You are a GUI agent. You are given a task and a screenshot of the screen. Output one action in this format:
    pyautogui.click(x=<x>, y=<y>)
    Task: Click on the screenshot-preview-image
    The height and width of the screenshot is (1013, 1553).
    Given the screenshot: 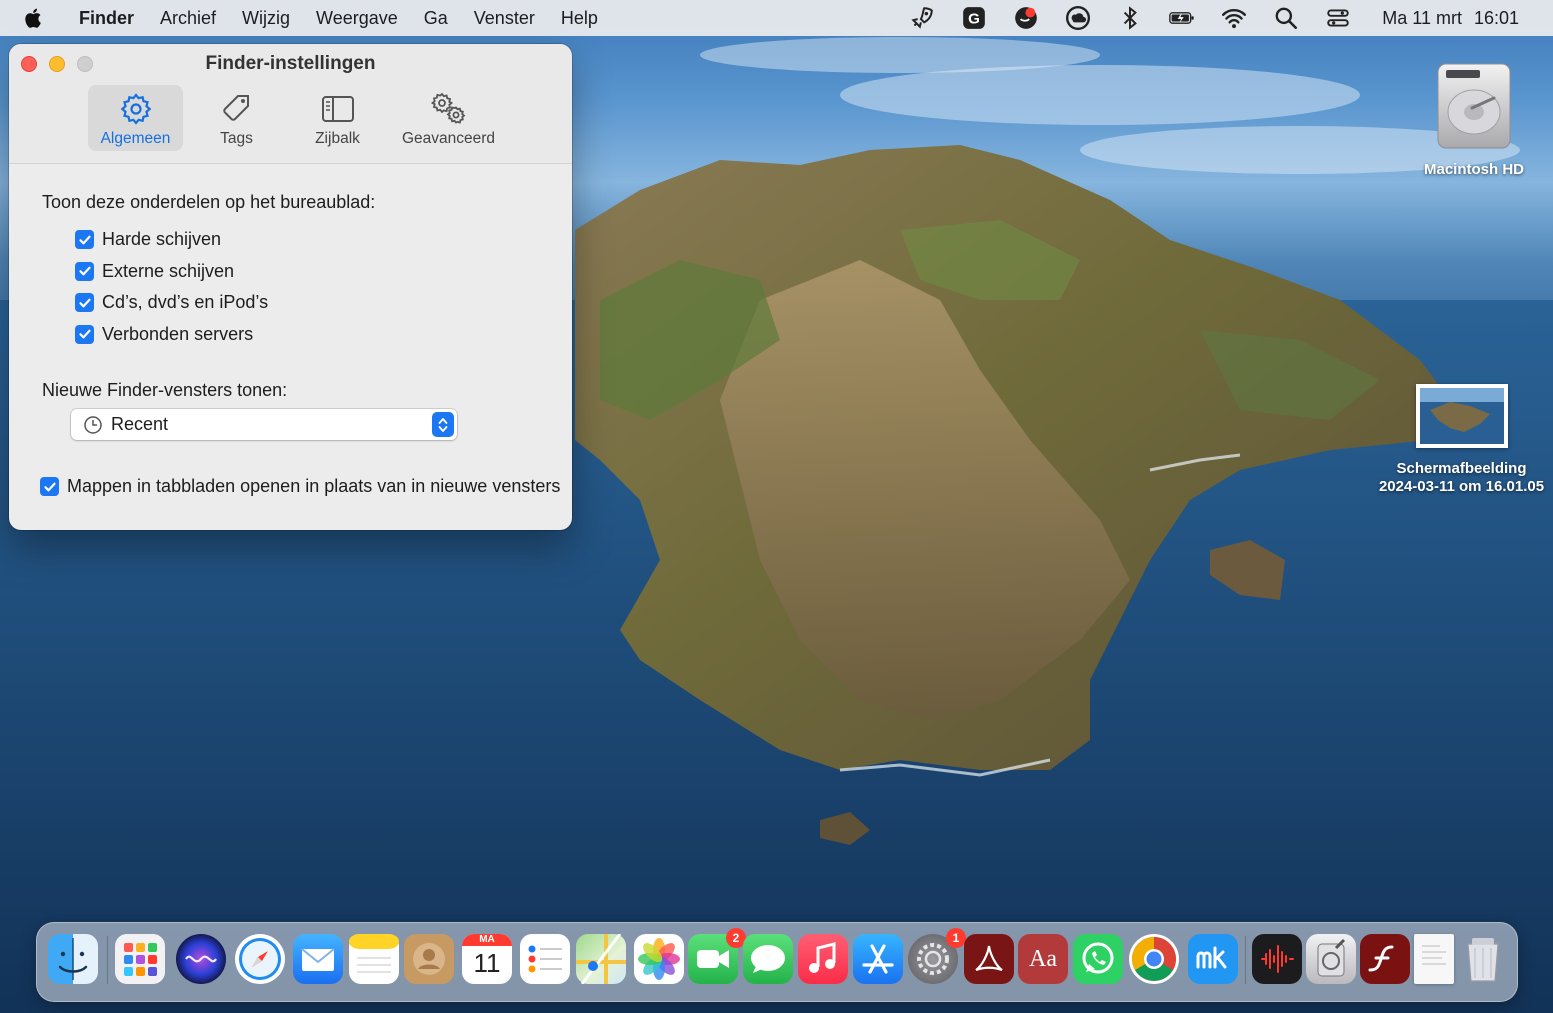 What is the action you would take?
    pyautogui.click(x=1461, y=416)
    